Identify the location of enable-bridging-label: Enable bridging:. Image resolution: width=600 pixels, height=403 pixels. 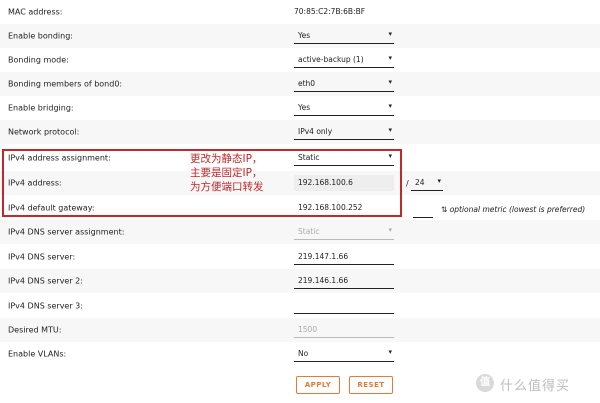
(41, 108).